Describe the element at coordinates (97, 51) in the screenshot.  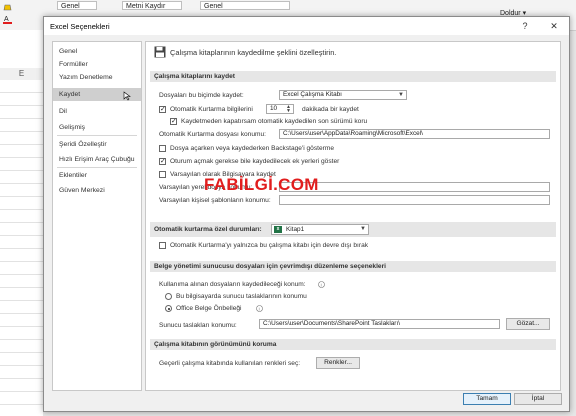
I see `nav-item-genel: Genel` at that location.